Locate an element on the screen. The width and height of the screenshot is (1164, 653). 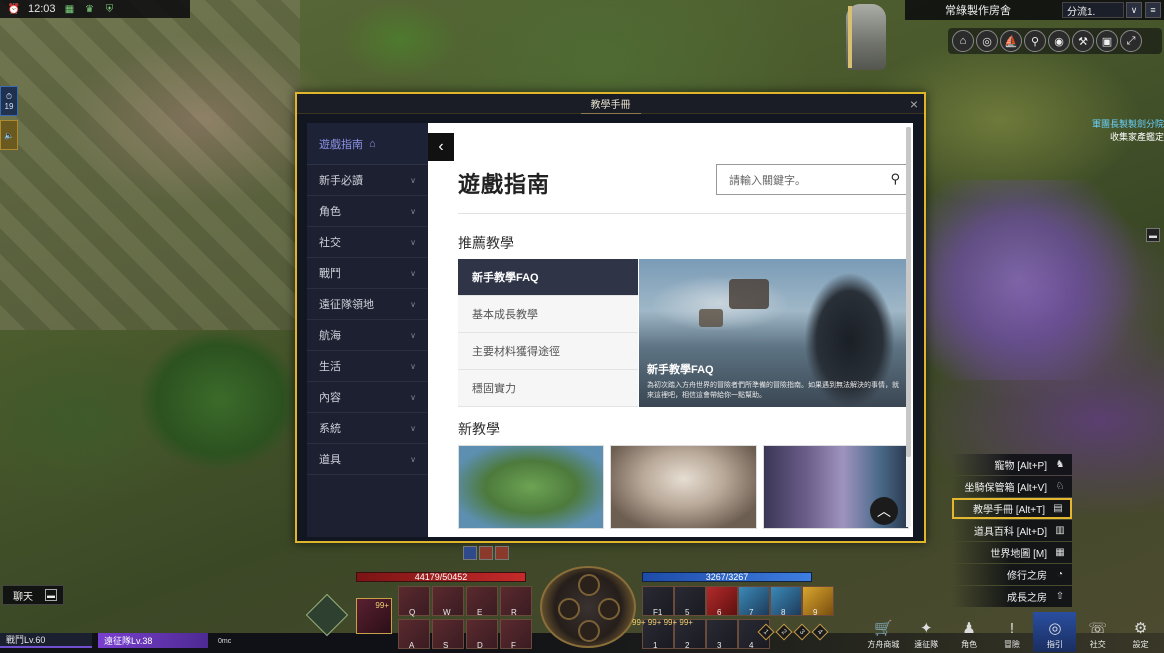
skill-slot: R is located at coordinates (516, 601).